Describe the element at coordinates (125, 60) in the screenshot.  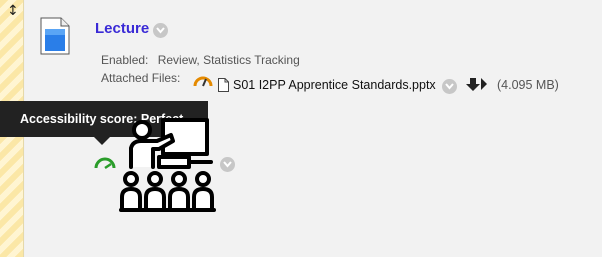
I see `enabled-label: Enabled:` at that location.